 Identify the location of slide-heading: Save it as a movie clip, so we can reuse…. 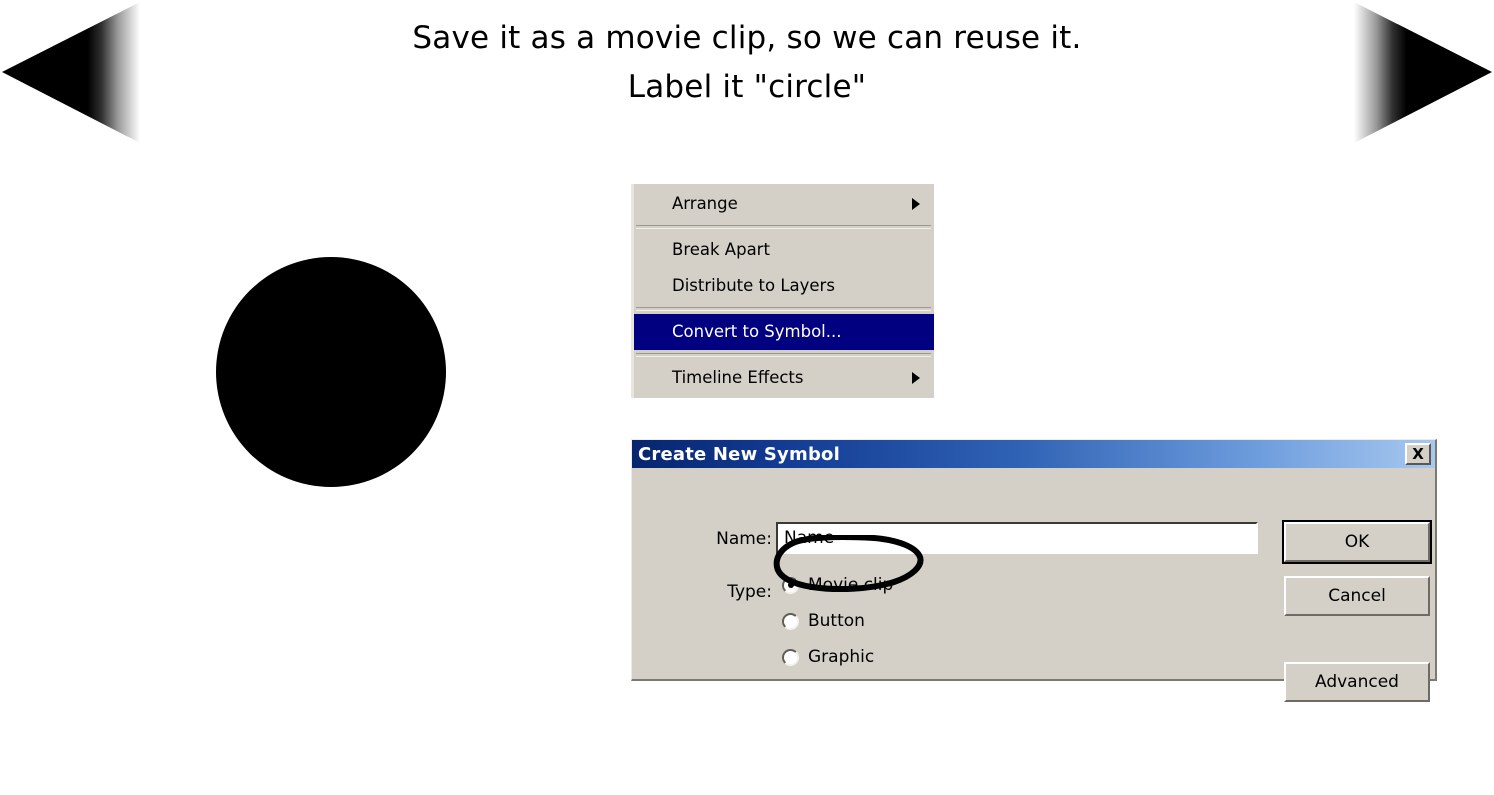
(747, 63).